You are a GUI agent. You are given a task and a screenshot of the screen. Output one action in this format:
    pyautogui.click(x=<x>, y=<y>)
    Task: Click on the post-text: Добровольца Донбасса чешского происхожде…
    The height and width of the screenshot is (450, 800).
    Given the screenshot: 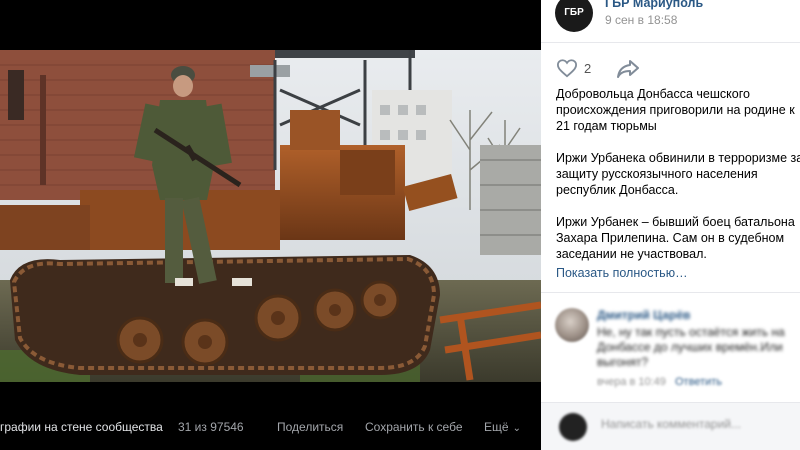 What is the action you would take?
    pyautogui.click(x=678, y=174)
    